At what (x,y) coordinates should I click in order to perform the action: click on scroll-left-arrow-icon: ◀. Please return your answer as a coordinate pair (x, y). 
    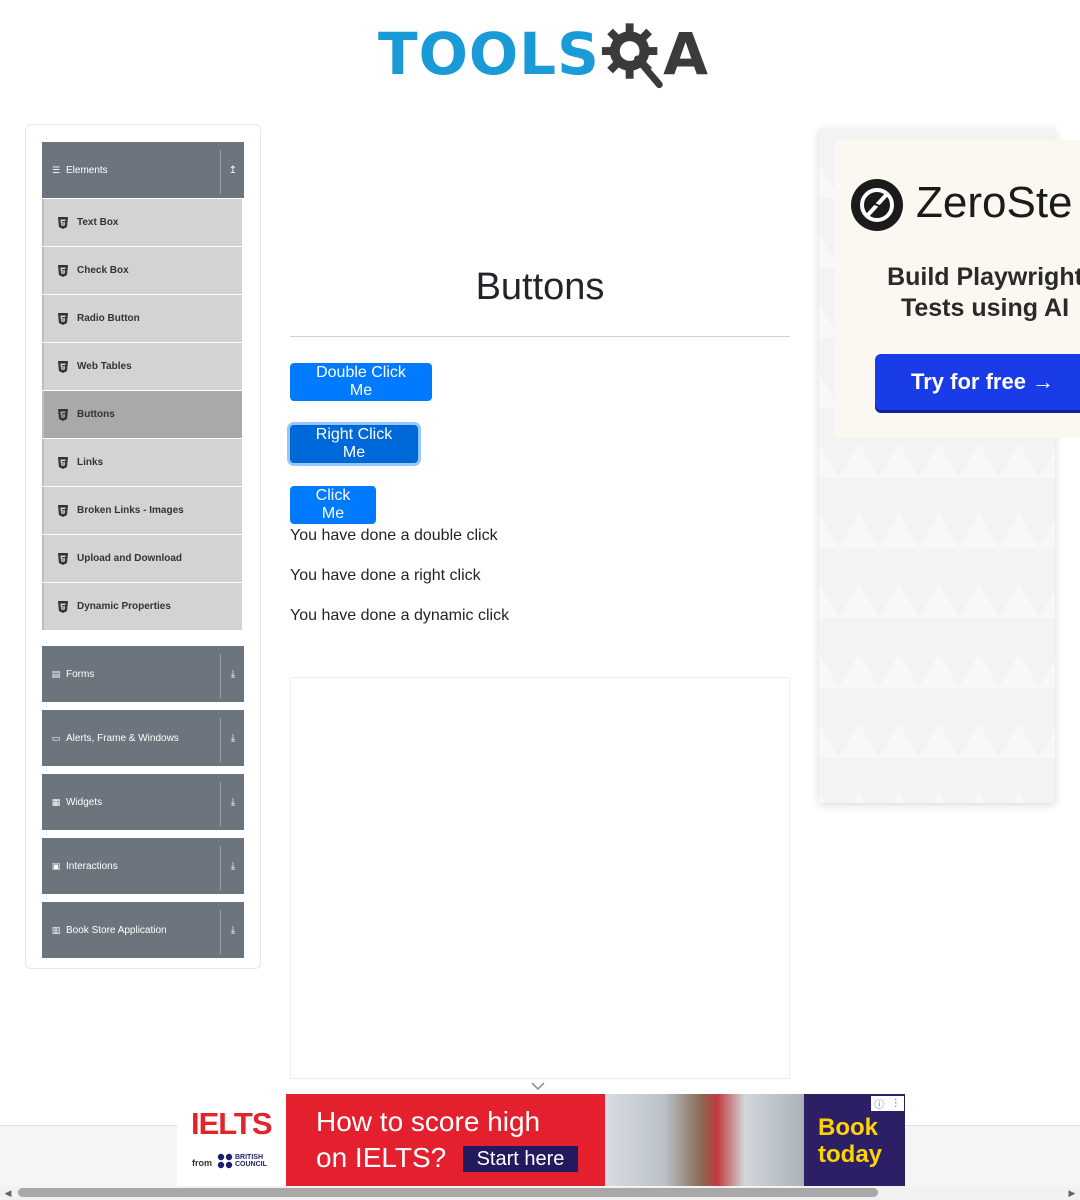
    Looking at the image, I should click on (8, 1193).